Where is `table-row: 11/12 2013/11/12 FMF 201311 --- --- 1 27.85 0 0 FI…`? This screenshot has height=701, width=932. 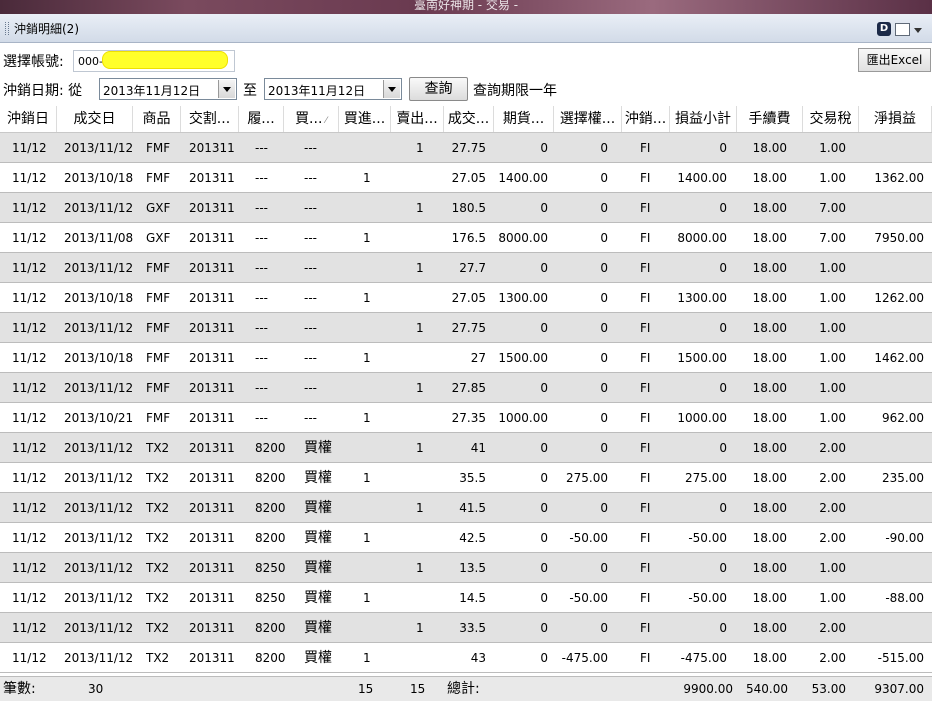 table-row: 11/12 2013/11/12 FMF 201311 --- --- 1 27.85 0 0 FI… is located at coordinates (466, 388).